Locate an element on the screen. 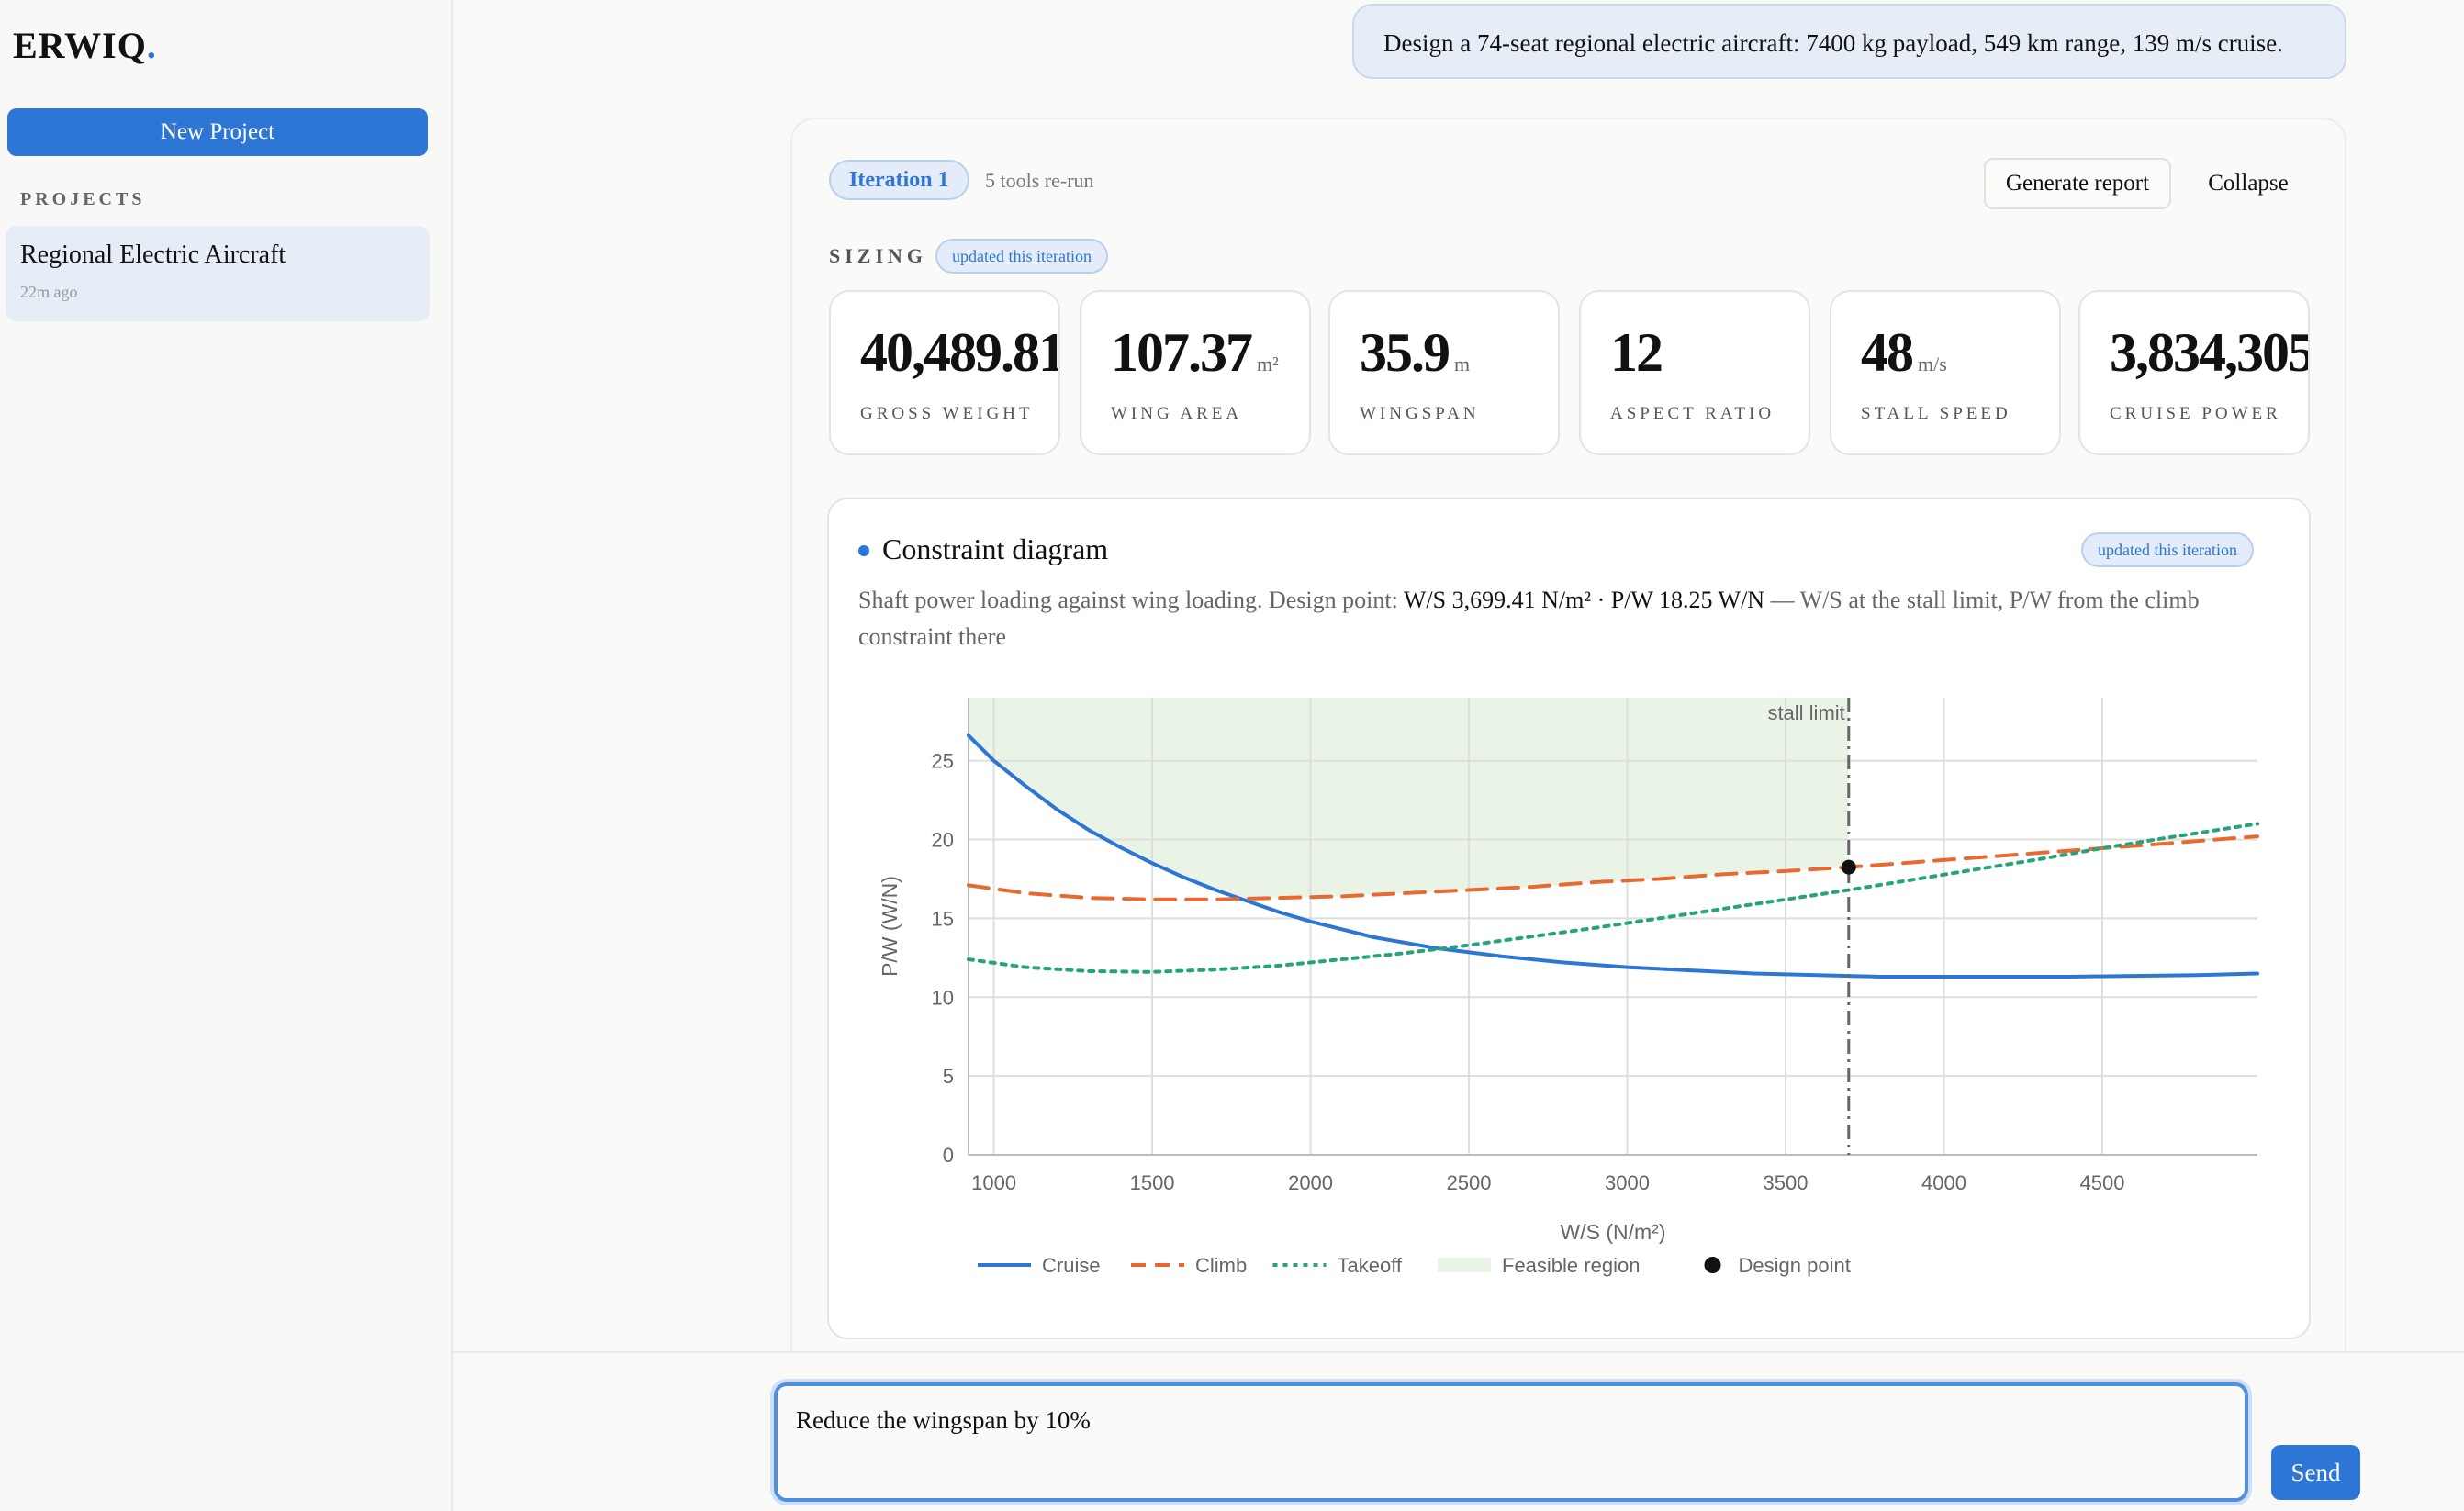 The width and height of the screenshot is (2464, 1511). legend-label-feasible: Feasible region is located at coordinates (1571, 1265).